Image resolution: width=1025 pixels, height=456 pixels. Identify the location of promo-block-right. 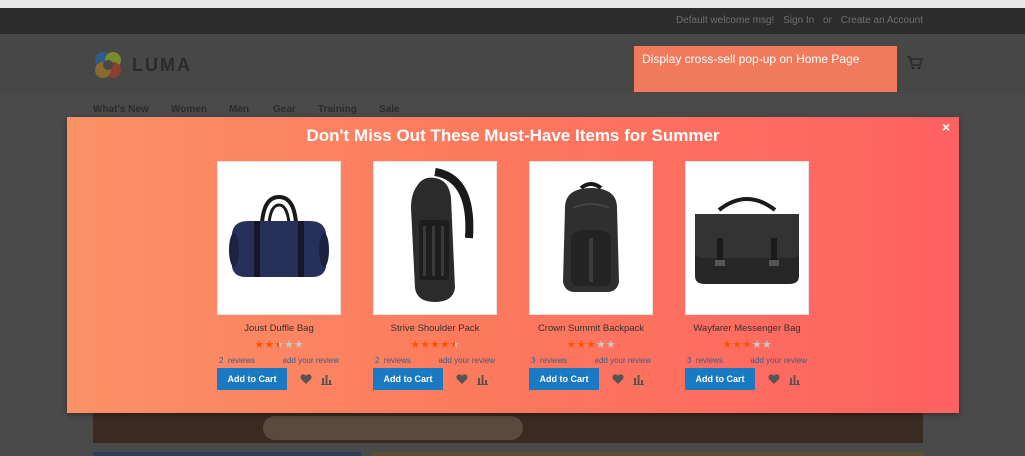
(648, 454).